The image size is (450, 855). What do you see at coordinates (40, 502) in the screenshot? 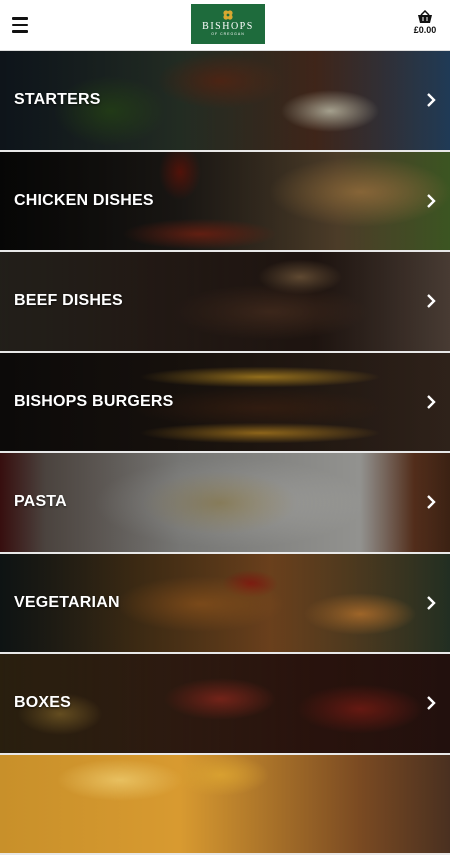
I see `category-label: PASTA` at bounding box center [40, 502].